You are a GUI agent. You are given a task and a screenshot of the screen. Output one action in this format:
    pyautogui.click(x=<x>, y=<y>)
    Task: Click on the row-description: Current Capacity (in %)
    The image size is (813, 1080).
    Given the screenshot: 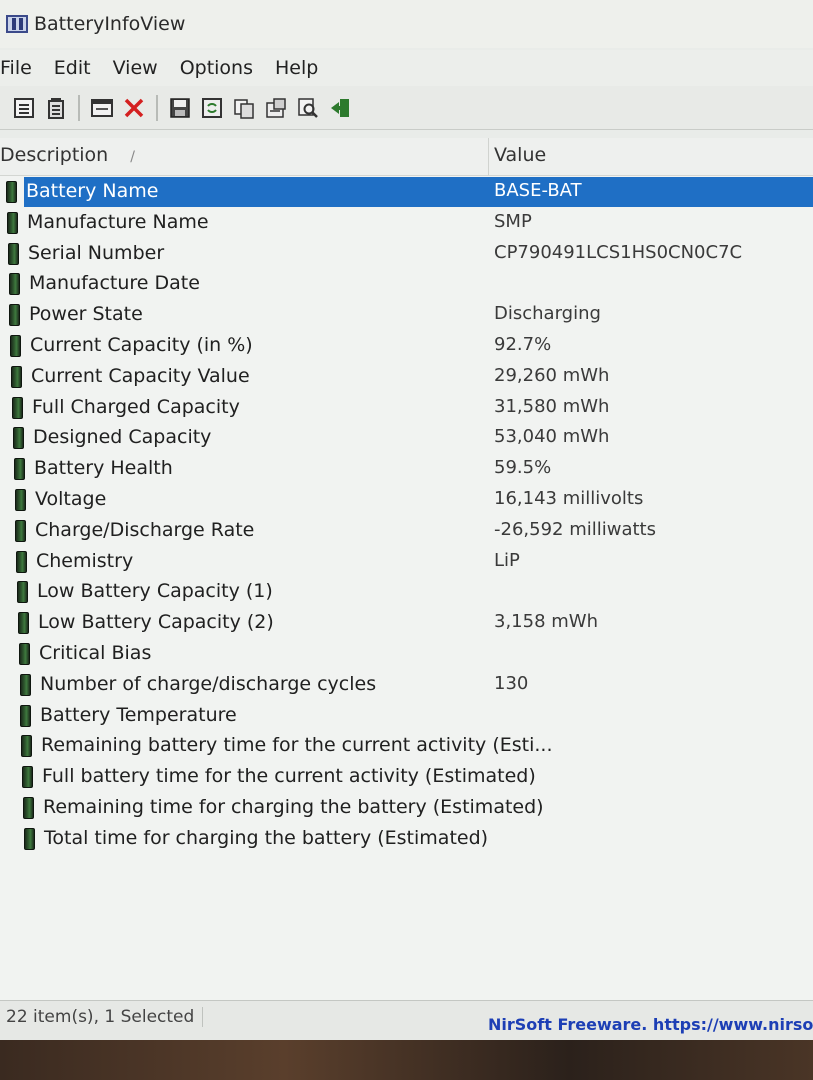 What is the action you would take?
    pyautogui.click(x=141, y=344)
    